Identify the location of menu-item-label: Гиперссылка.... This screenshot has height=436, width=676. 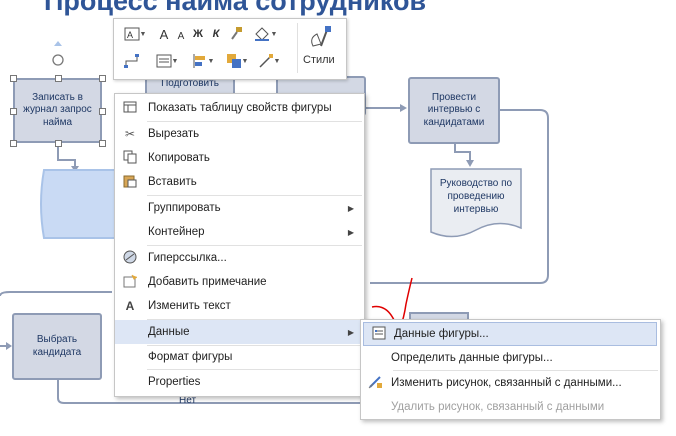
(187, 258).